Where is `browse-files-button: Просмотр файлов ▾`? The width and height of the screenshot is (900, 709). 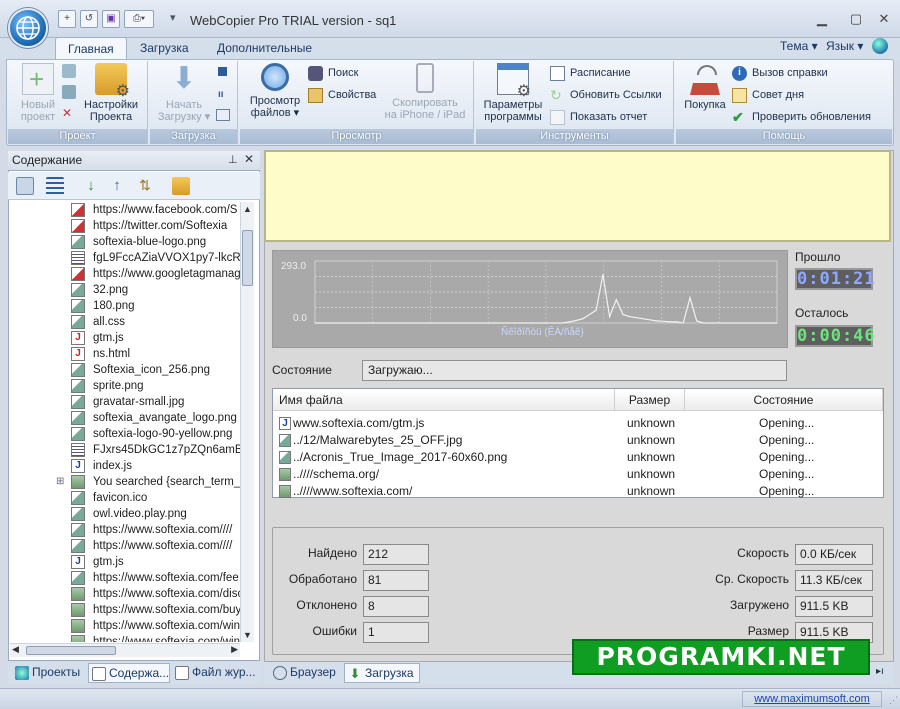
browse-files-button: Просмотр файлов ▾ is located at coordinates (275, 91).